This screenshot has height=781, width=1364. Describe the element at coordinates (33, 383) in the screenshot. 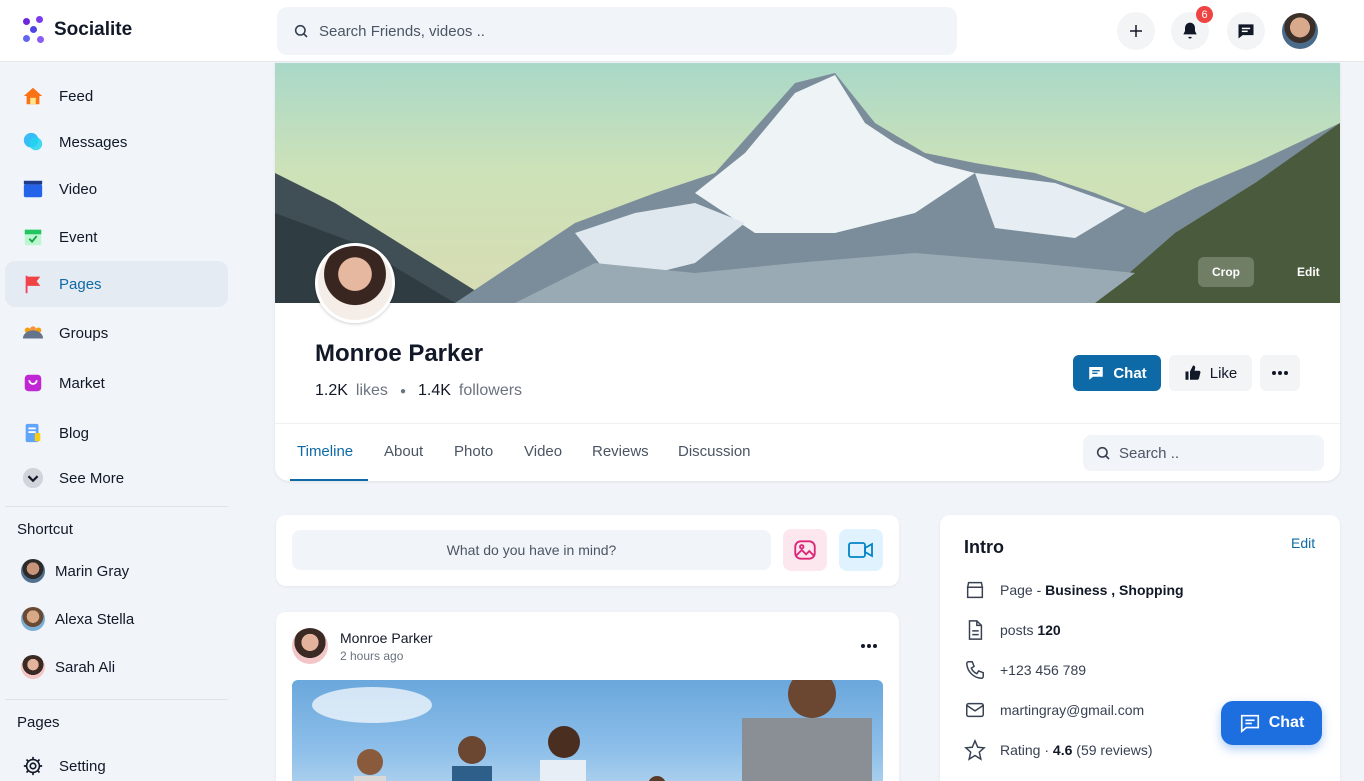

I see `shopping-bag-icon` at that location.